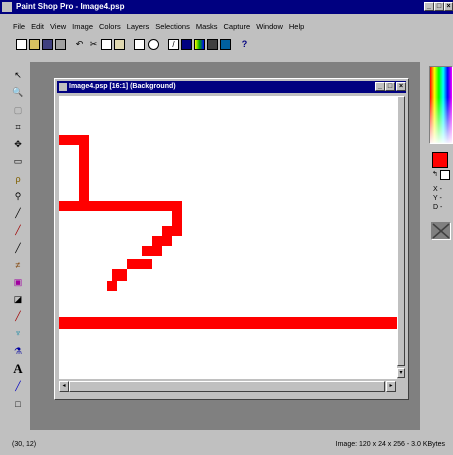 The height and width of the screenshot is (455, 453). Describe the element at coordinates (296, 27) in the screenshot. I see `menu-help: Help` at that location.